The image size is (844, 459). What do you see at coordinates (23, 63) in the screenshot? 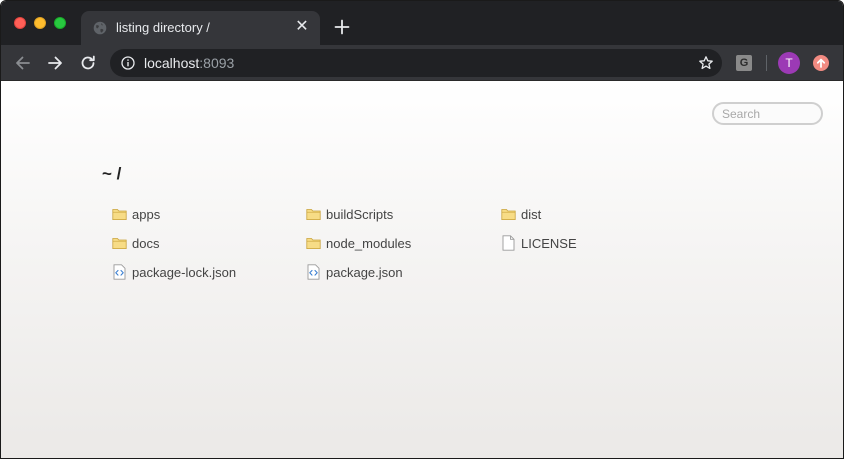
I see `back-arrow-icon` at bounding box center [23, 63].